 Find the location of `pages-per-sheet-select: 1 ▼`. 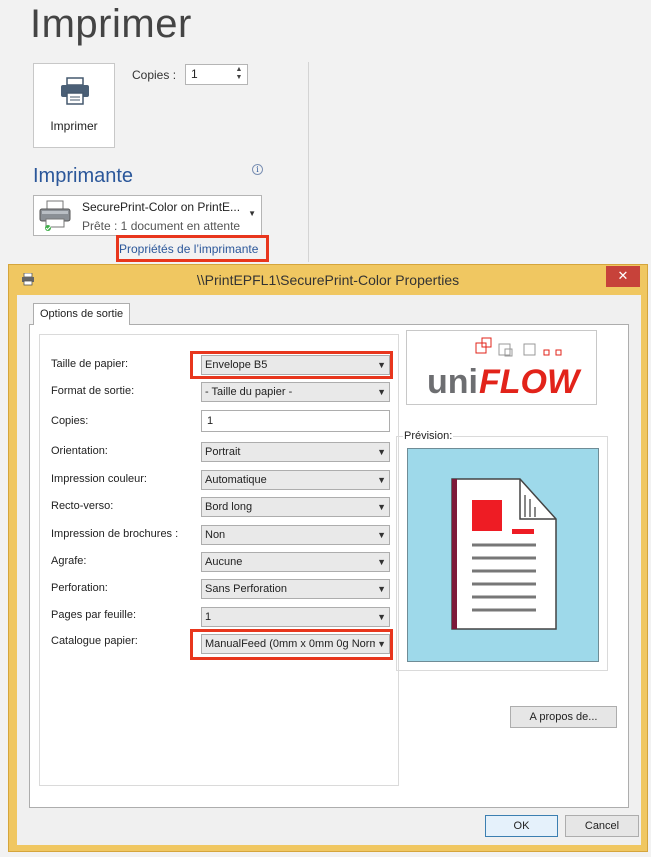

pages-per-sheet-select: 1 ▼ is located at coordinates (295, 617).